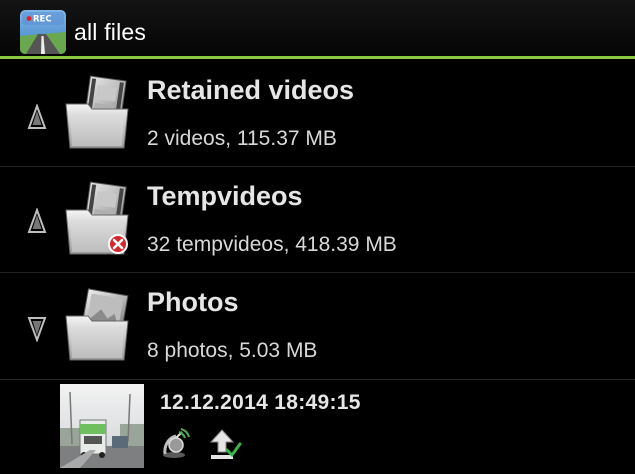 The height and width of the screenshot is (474, 635). I want to click on uploaded-check-icon, so click(225, 444).